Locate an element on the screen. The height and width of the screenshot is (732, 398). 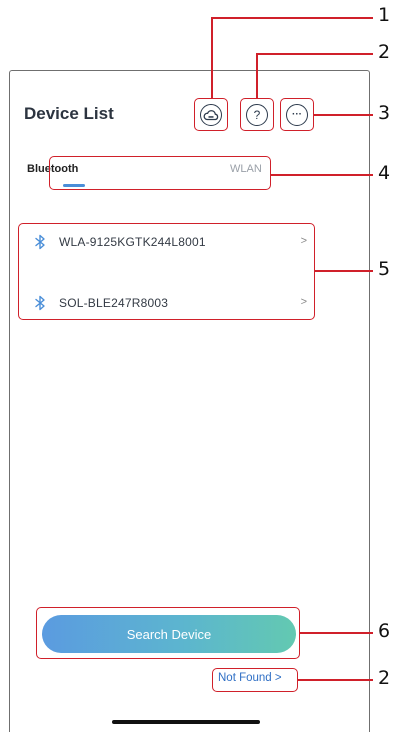
callout-number: 6 is located at coordinates (384, 631).